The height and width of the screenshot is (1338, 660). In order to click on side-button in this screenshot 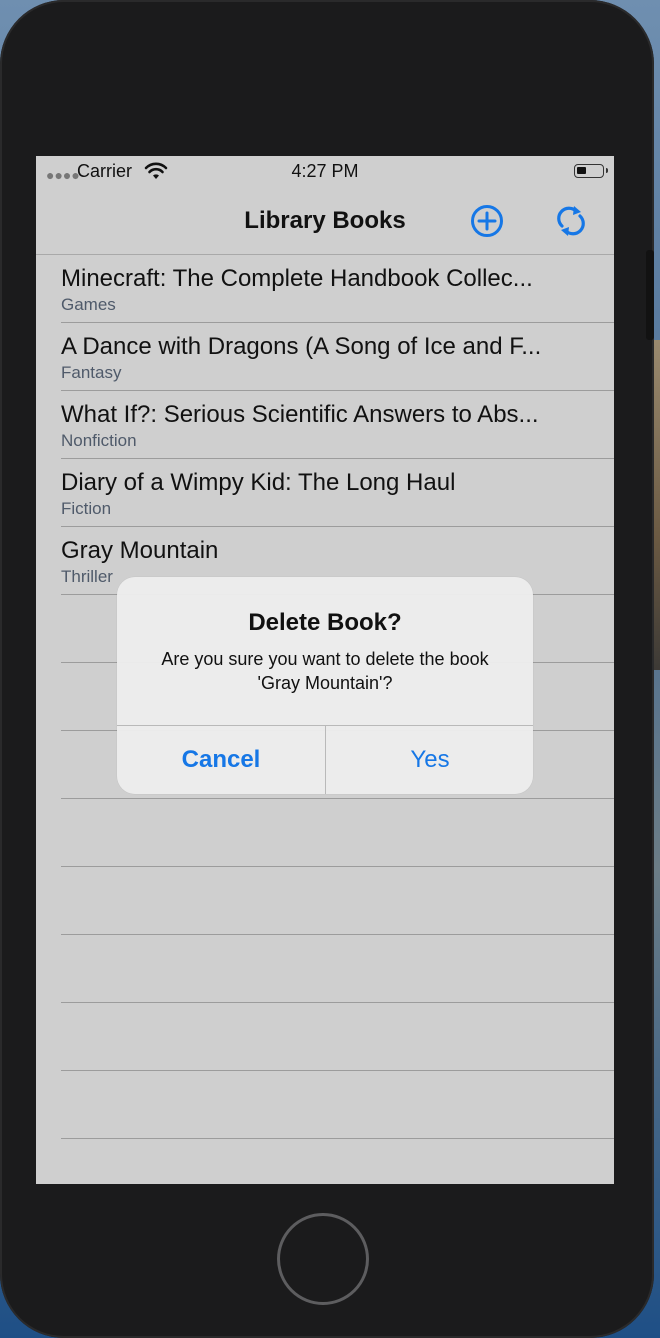, I will do `click(650, 295)`.